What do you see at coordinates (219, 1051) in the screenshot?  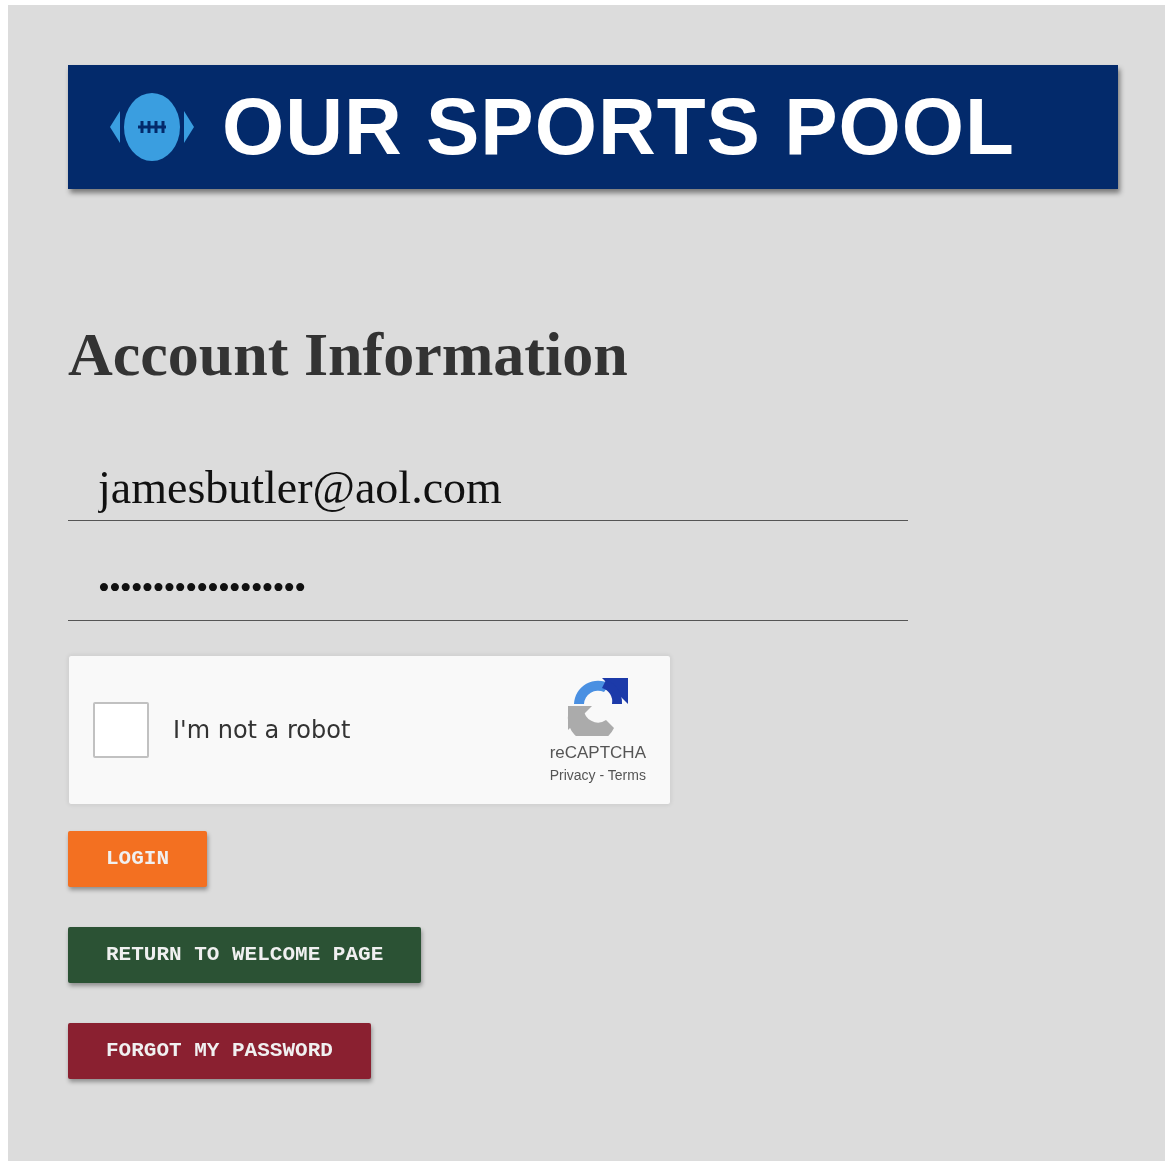 I see `forgot-button: FORGOT MY PASSWORD` at bounding box center [219, 1051].